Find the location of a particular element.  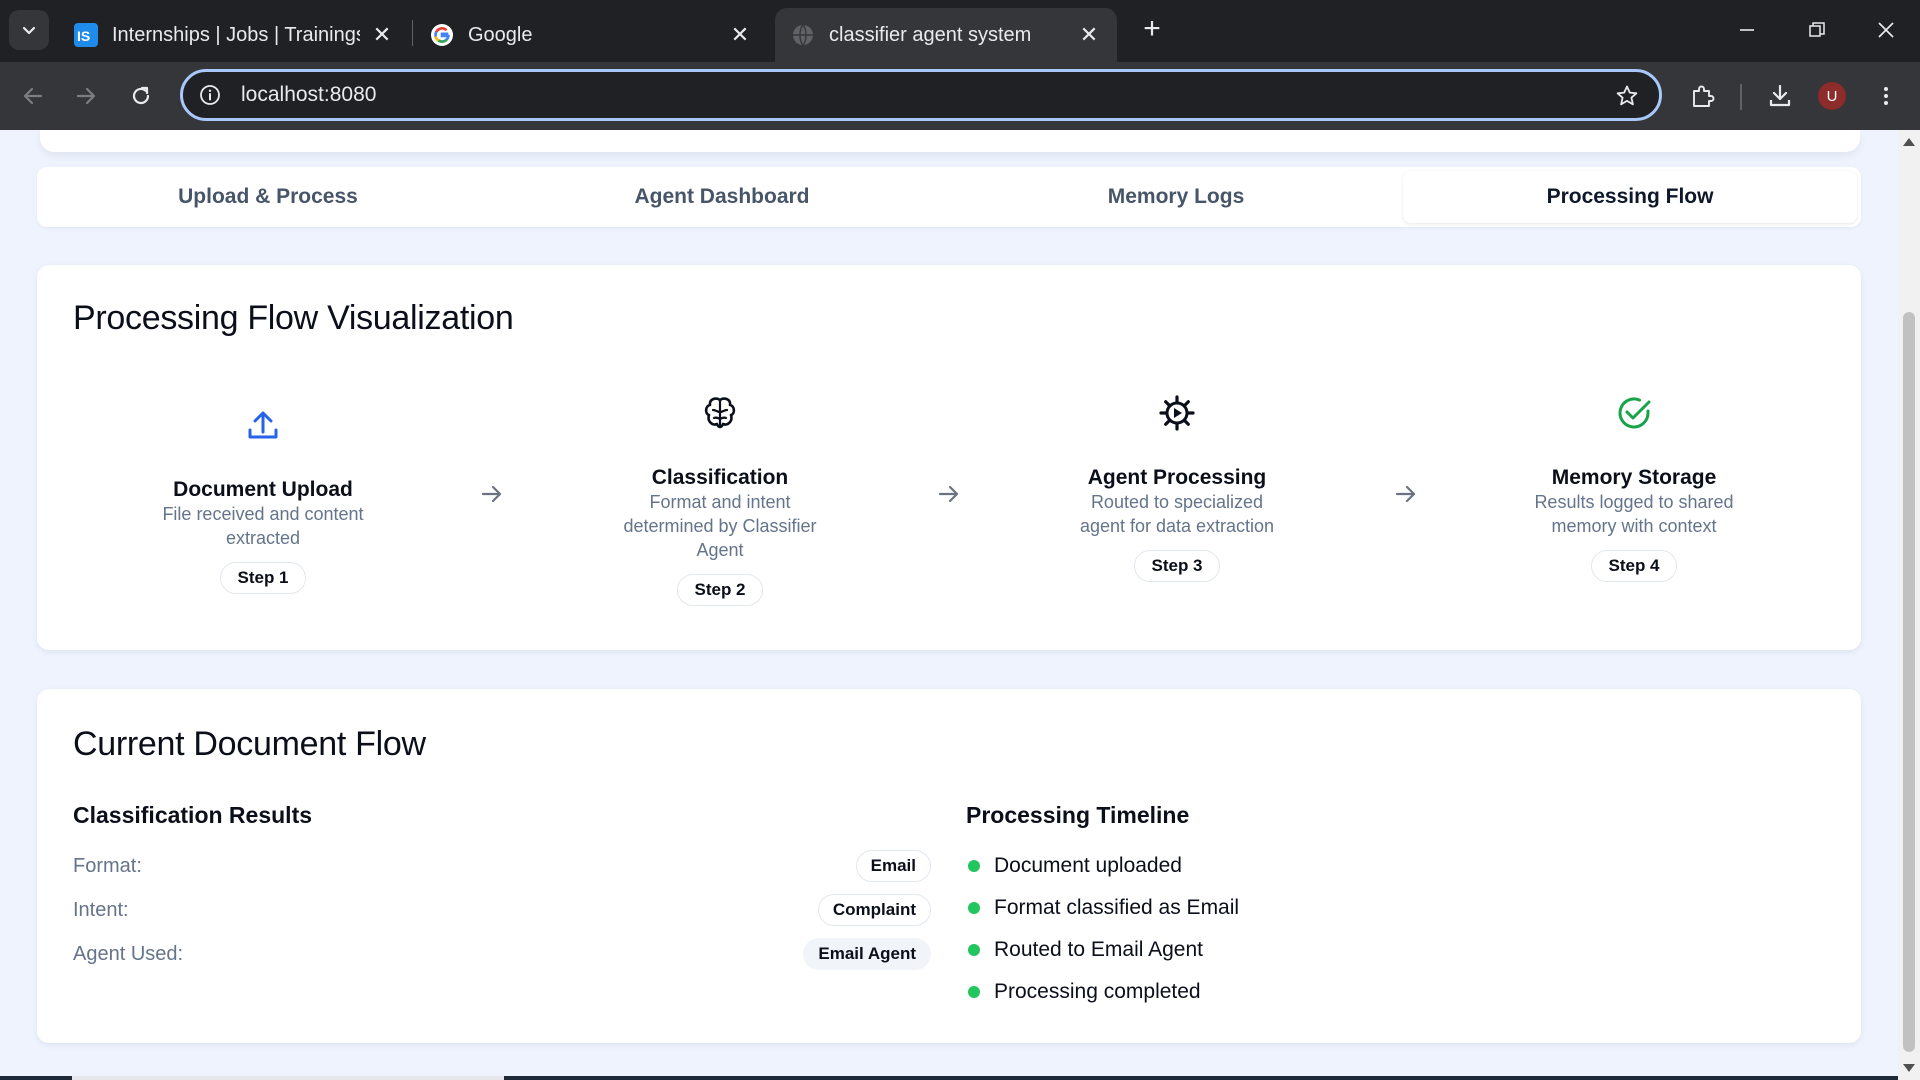

timeline-item: Format classified as Email is located at coordinates (1102, 908).